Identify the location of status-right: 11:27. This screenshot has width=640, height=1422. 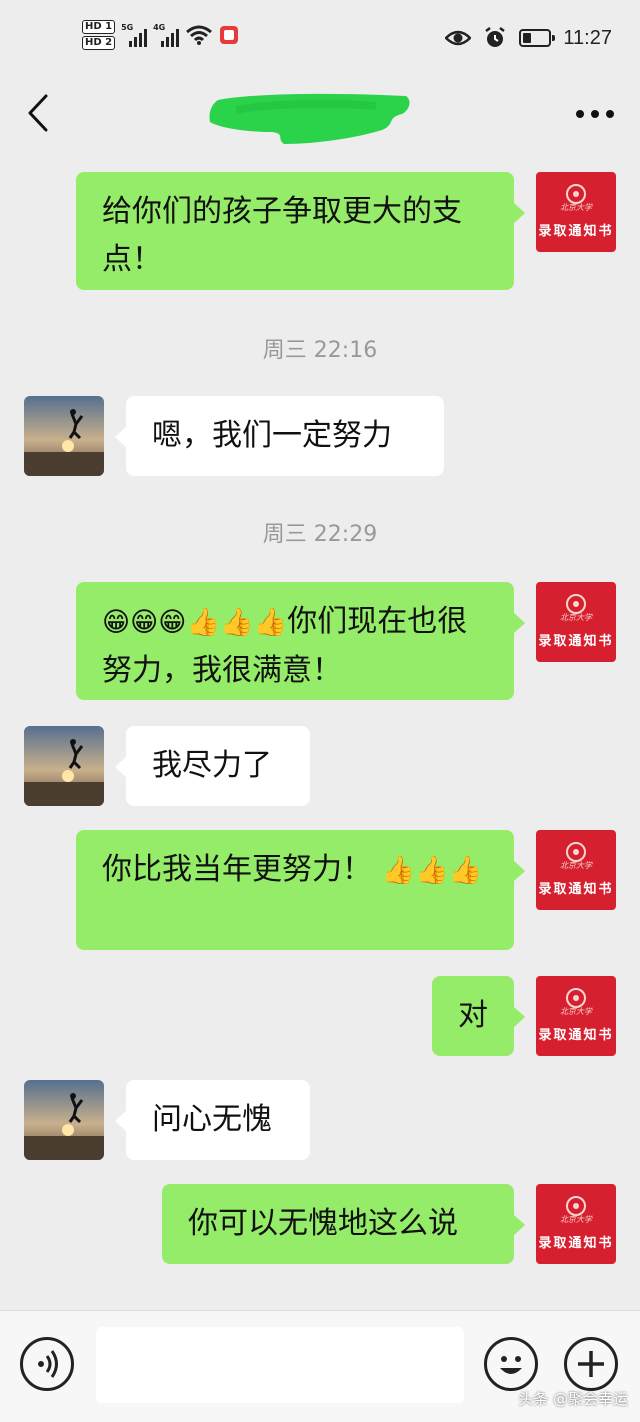
(528, 38).